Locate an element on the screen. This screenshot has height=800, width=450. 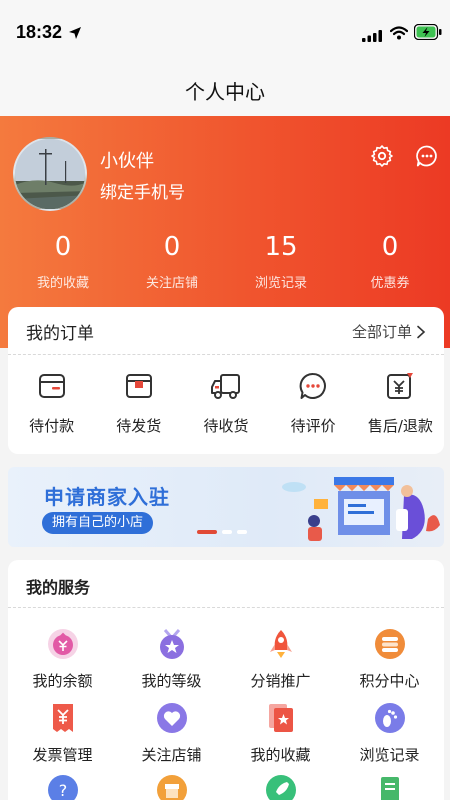
order-card-title: 我的订单 is located at coordinates (60, 334).